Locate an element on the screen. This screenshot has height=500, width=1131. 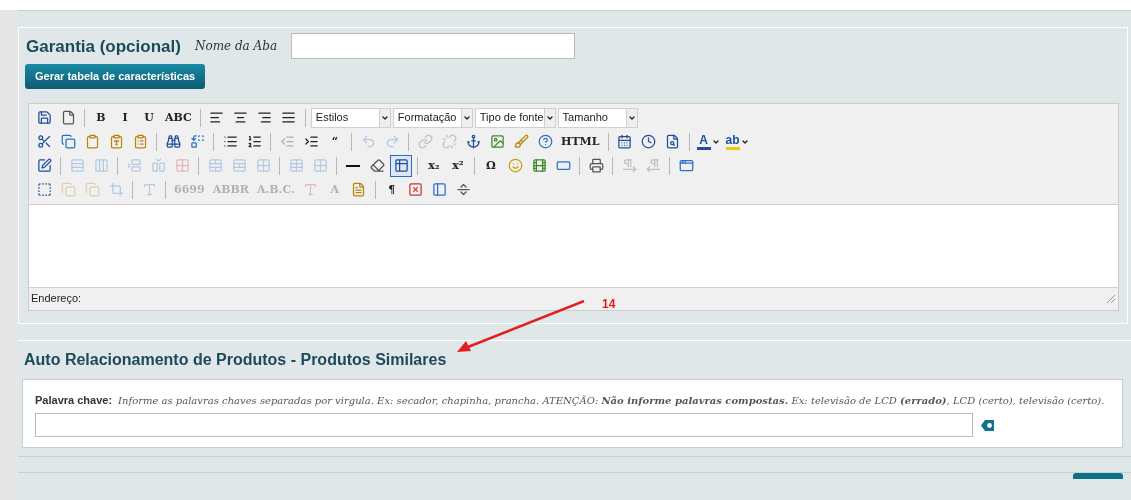
toolbar-dropdown: Tamanho is located at coordinates (597, 117).